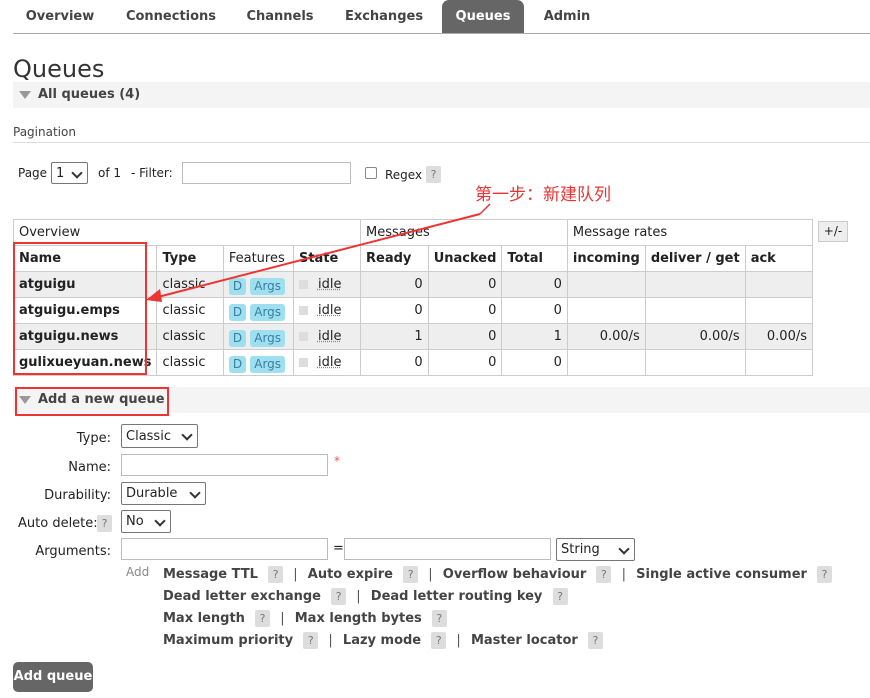 The image size is (870, 698). I want to click on filter-label: - Filter:, so click(152, 173).